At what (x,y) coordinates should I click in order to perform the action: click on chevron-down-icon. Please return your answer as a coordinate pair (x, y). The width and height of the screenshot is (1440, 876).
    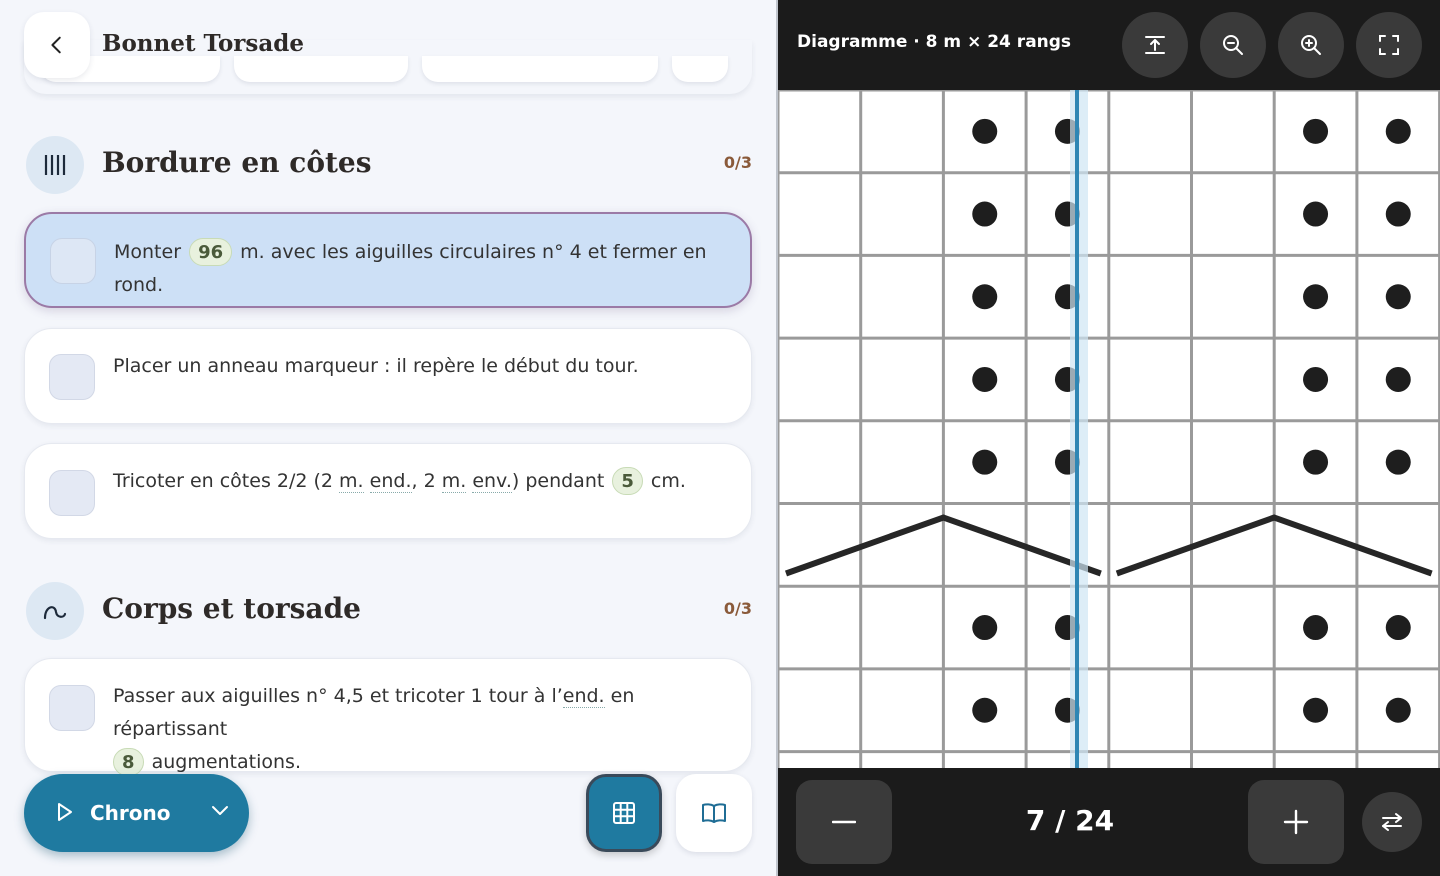
    Looking at the image, I should click on (220, 811).